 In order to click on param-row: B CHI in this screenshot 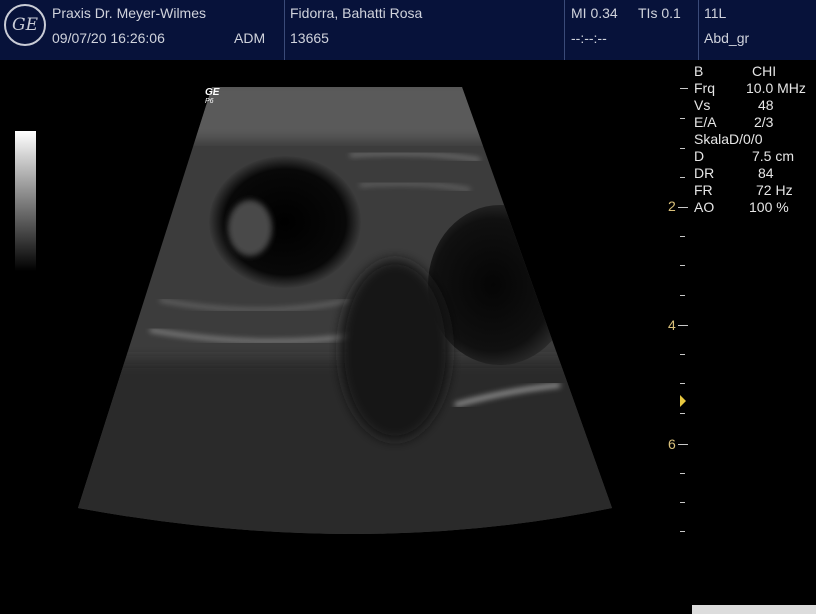, I will do `click(735, 71)`.